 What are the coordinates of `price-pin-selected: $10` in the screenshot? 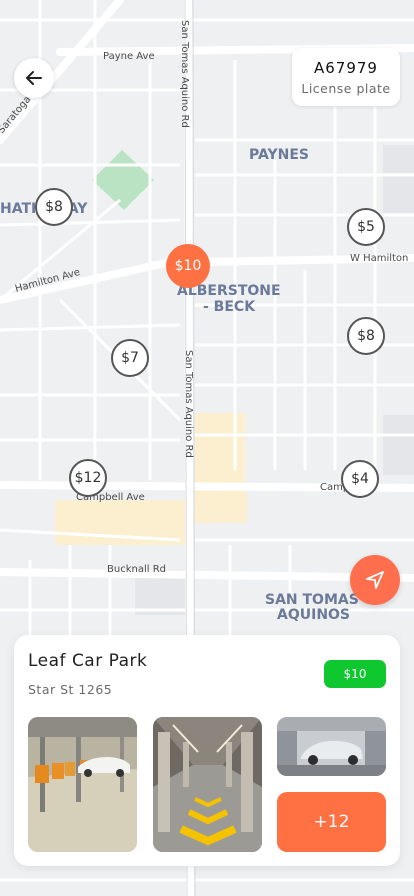 It's located at (188, 266).